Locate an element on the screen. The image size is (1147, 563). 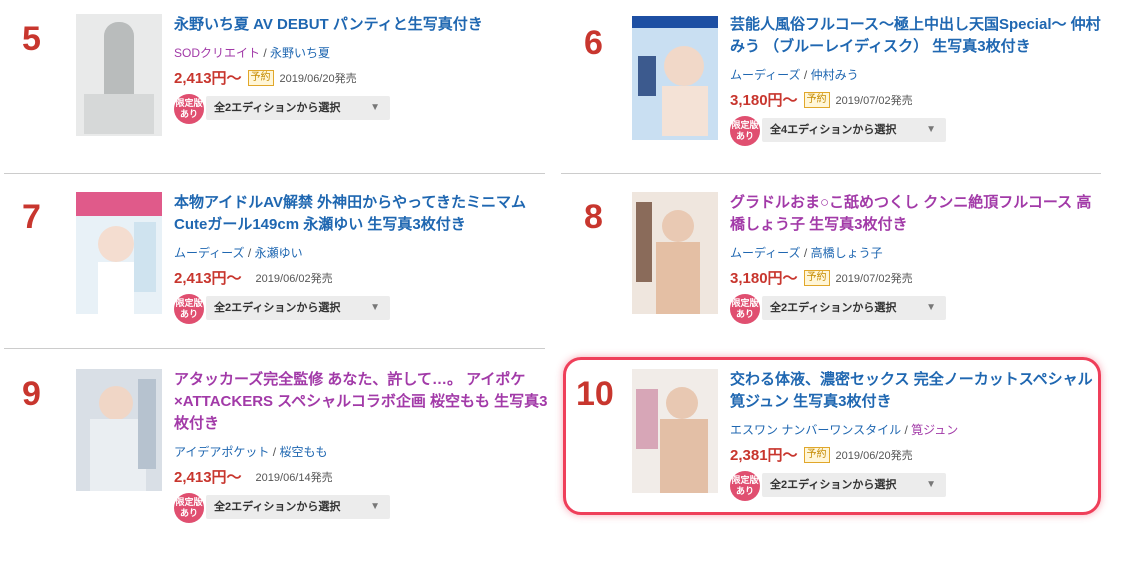
product-title: グラドルおま○こ舐めつくし クンニ絶頂フルコース 高橋しょう子 生写真3枚付き is located at coordinates (917, 214).